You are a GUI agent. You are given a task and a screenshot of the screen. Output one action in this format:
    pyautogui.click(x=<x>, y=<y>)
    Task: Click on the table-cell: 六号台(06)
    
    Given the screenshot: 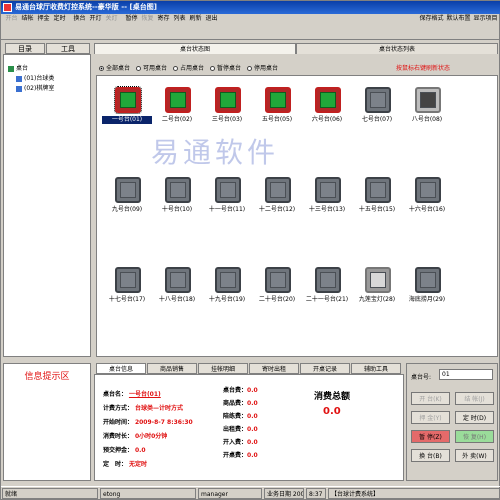 What is the action you would take?
    pyautogui.click(x=327, y=104)
    